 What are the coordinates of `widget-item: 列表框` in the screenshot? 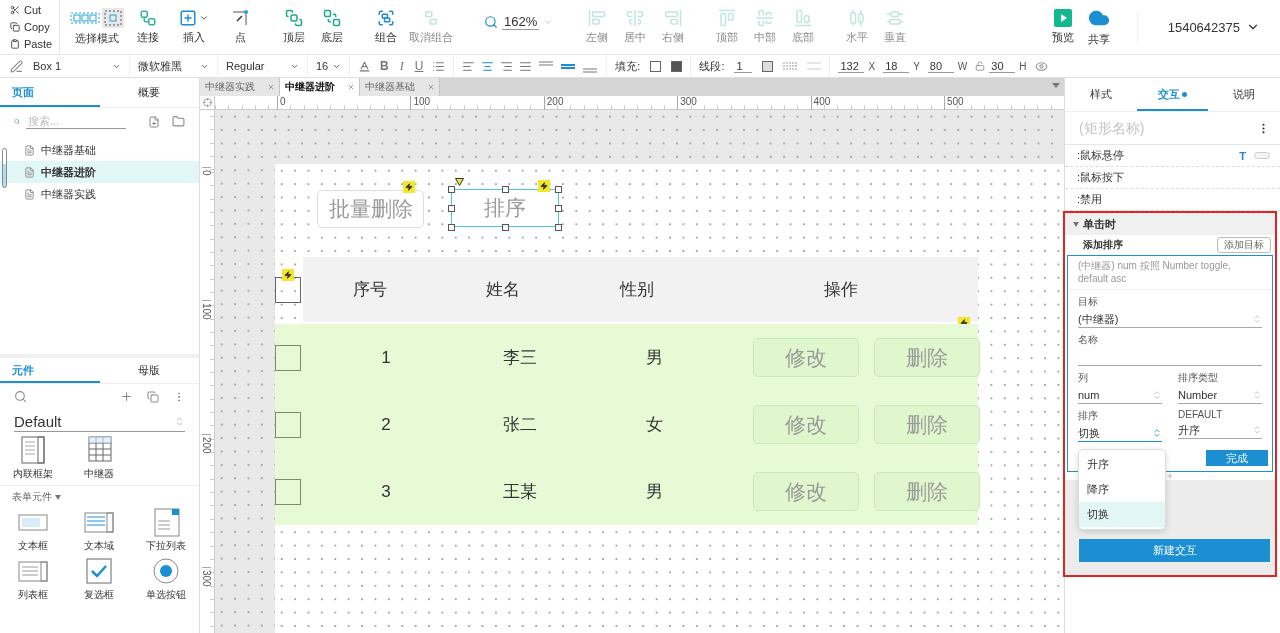 It's located at (33, 579).